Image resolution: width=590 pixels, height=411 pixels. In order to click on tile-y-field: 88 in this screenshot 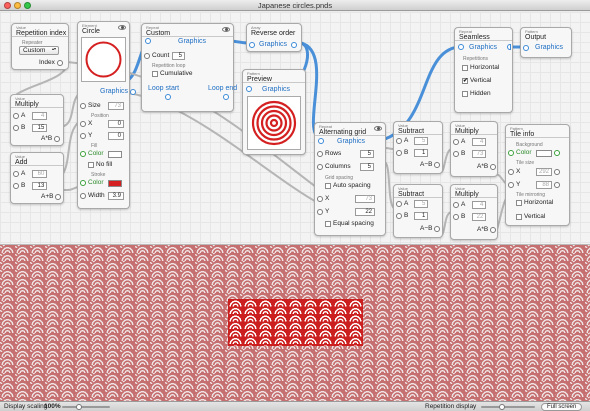, I will do `click(544, 185)`.